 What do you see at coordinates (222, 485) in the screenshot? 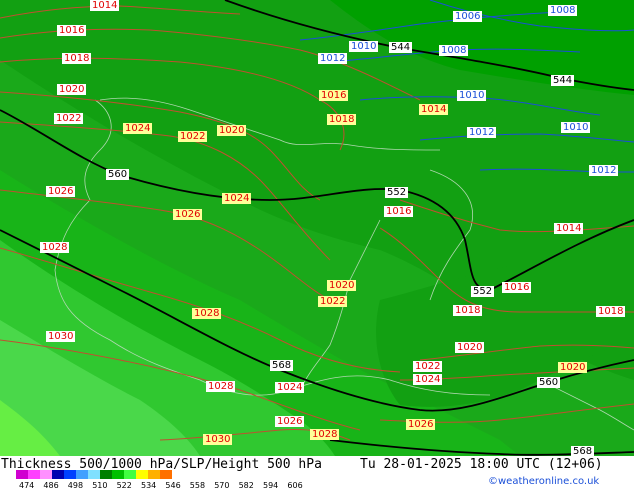
I see `legend-tick: 570` at bounding box center [222, 485].